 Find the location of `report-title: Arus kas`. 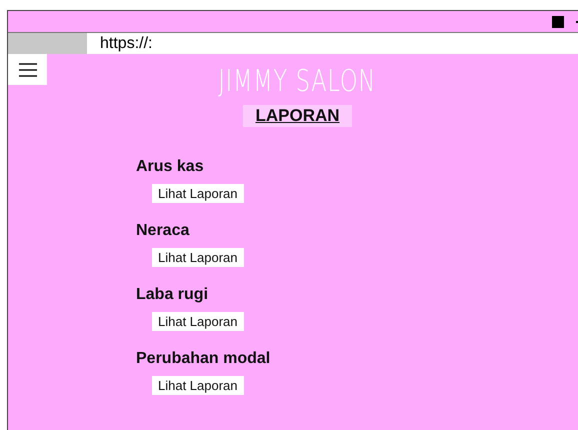

report-title: Arus kas is located at coordinates (170, 167).